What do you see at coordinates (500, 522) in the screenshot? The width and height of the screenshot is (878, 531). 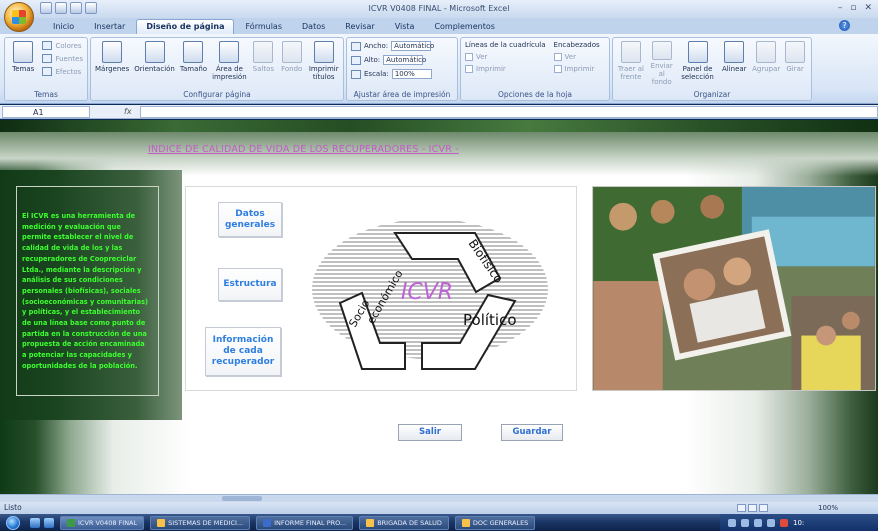 I see `taskbar-item-label: DOC GENERALES` at bounding box center [500, 522].